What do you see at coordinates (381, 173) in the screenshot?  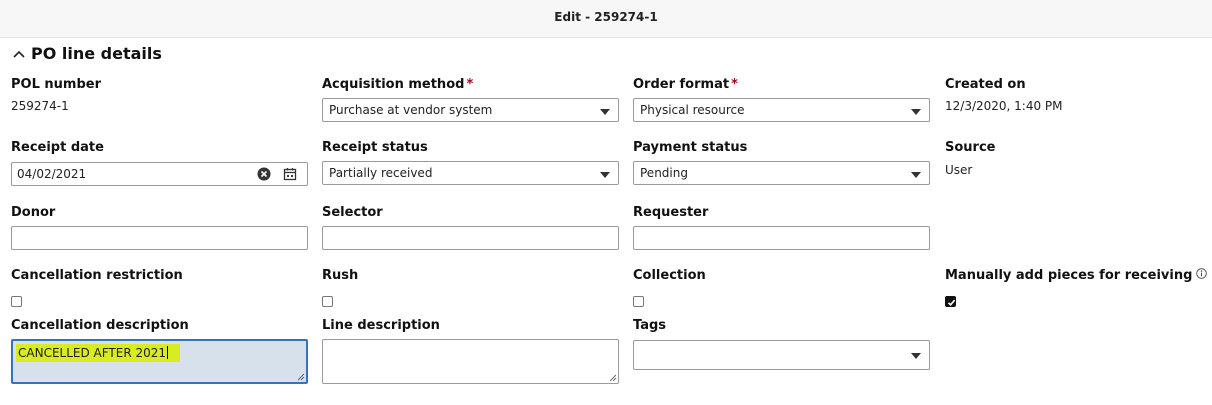 I see `receipt-status-value: Partially received` at bounding box center [381, 173].